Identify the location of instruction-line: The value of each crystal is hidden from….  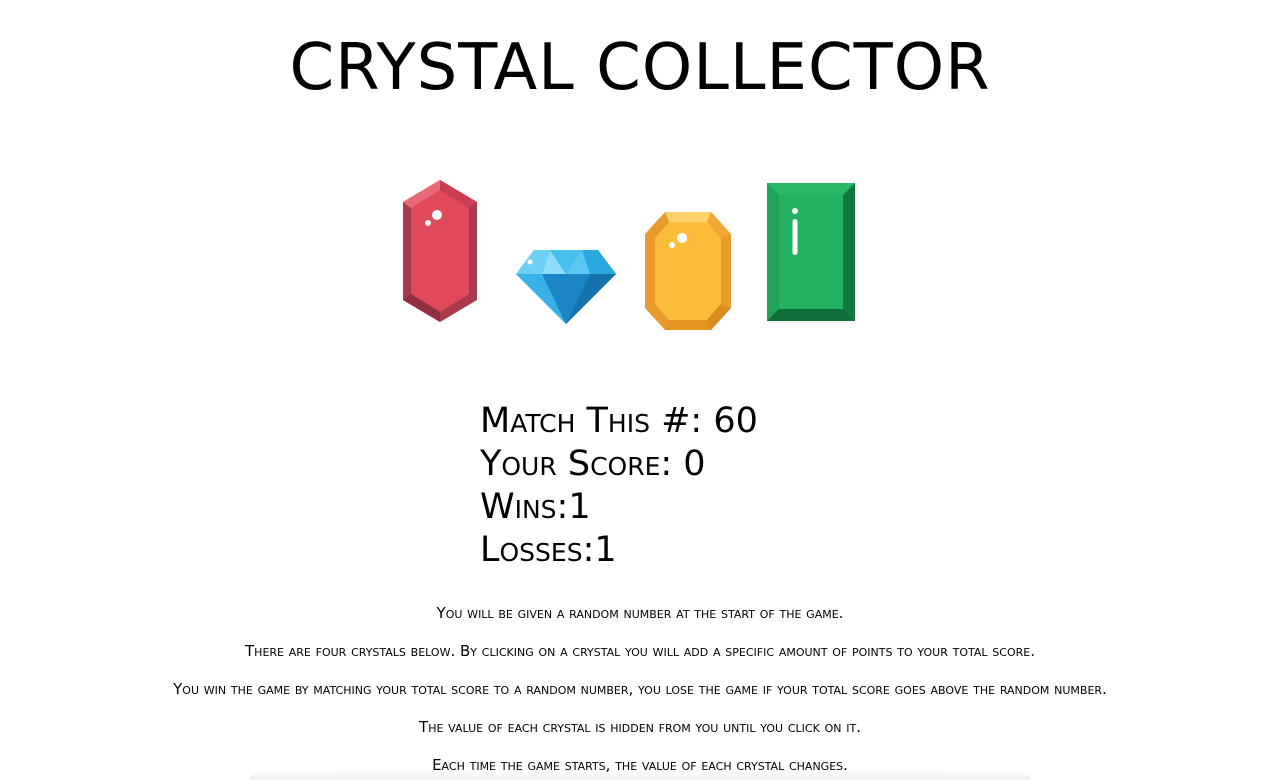
(640, 727).